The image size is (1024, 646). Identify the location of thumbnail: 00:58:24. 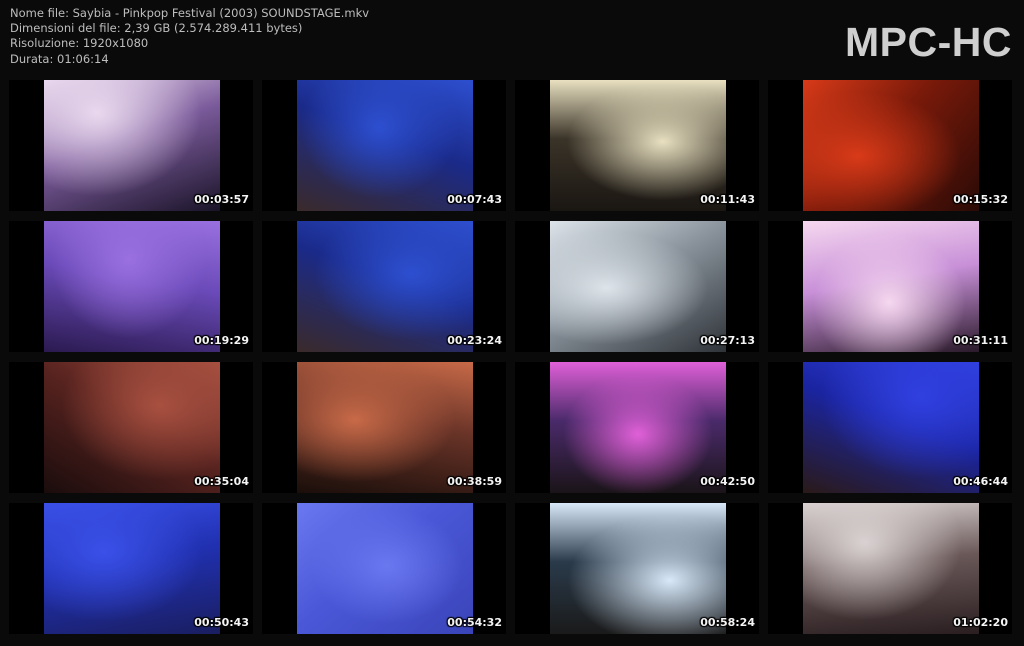
(637, 568).